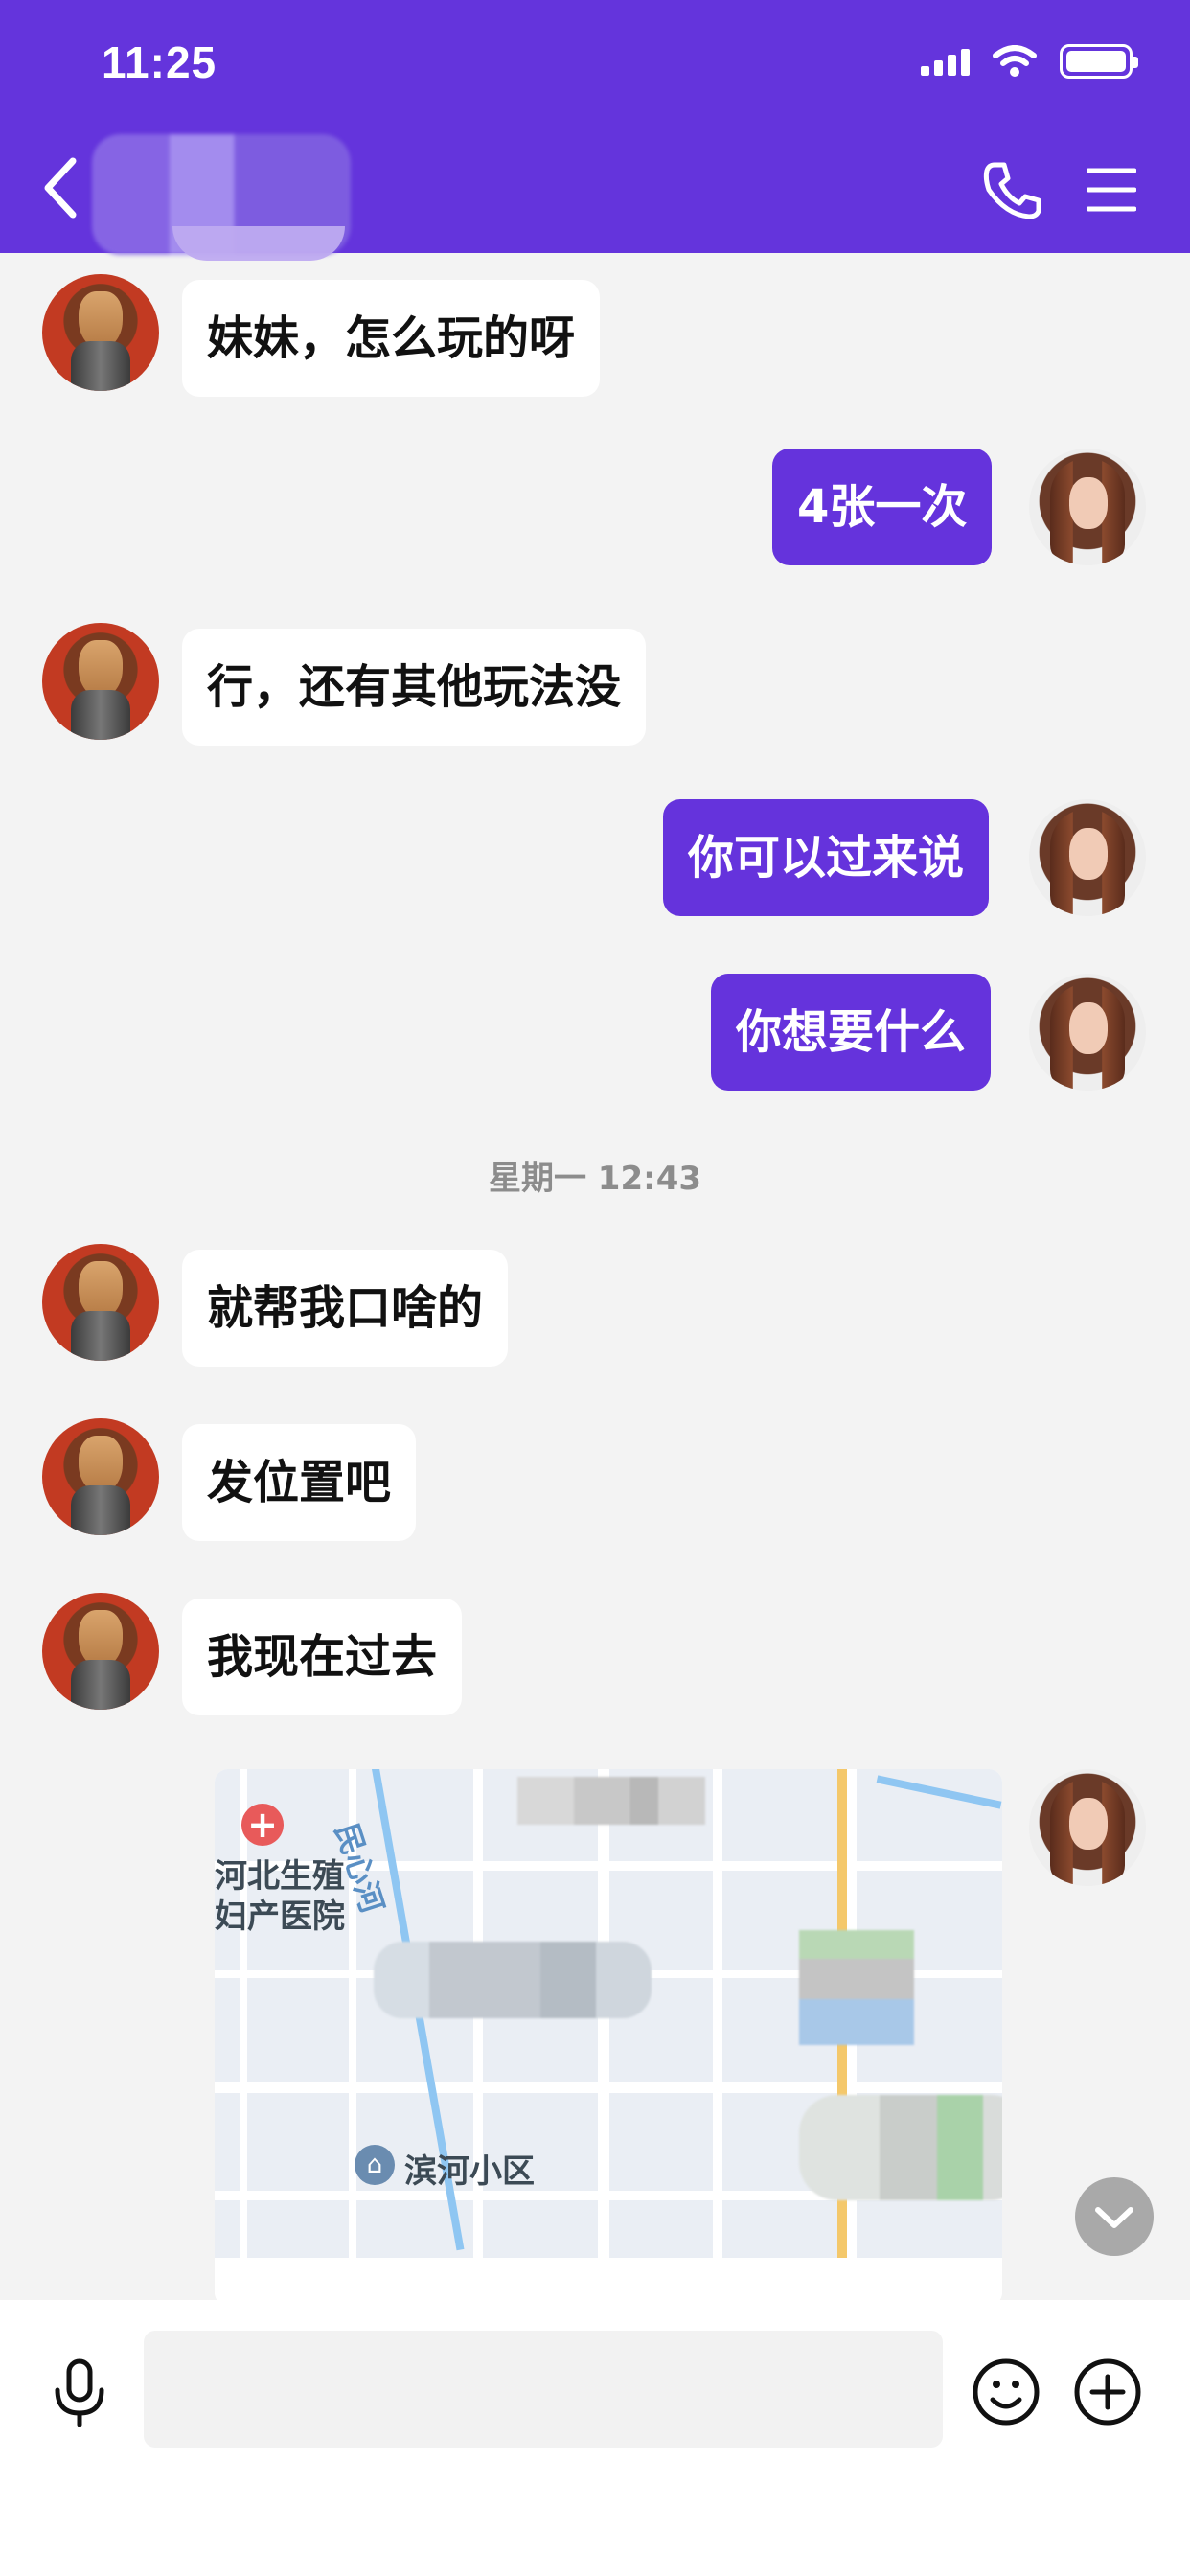  I want to click on map-label-hospital-2: 妇产医院, so click(280, 1917).